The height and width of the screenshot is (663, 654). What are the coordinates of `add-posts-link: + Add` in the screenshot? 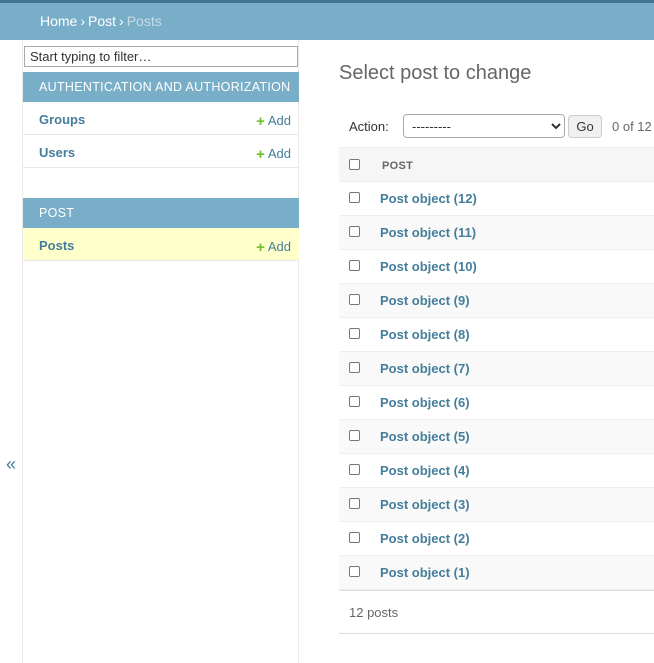 It's located at (273, 247).